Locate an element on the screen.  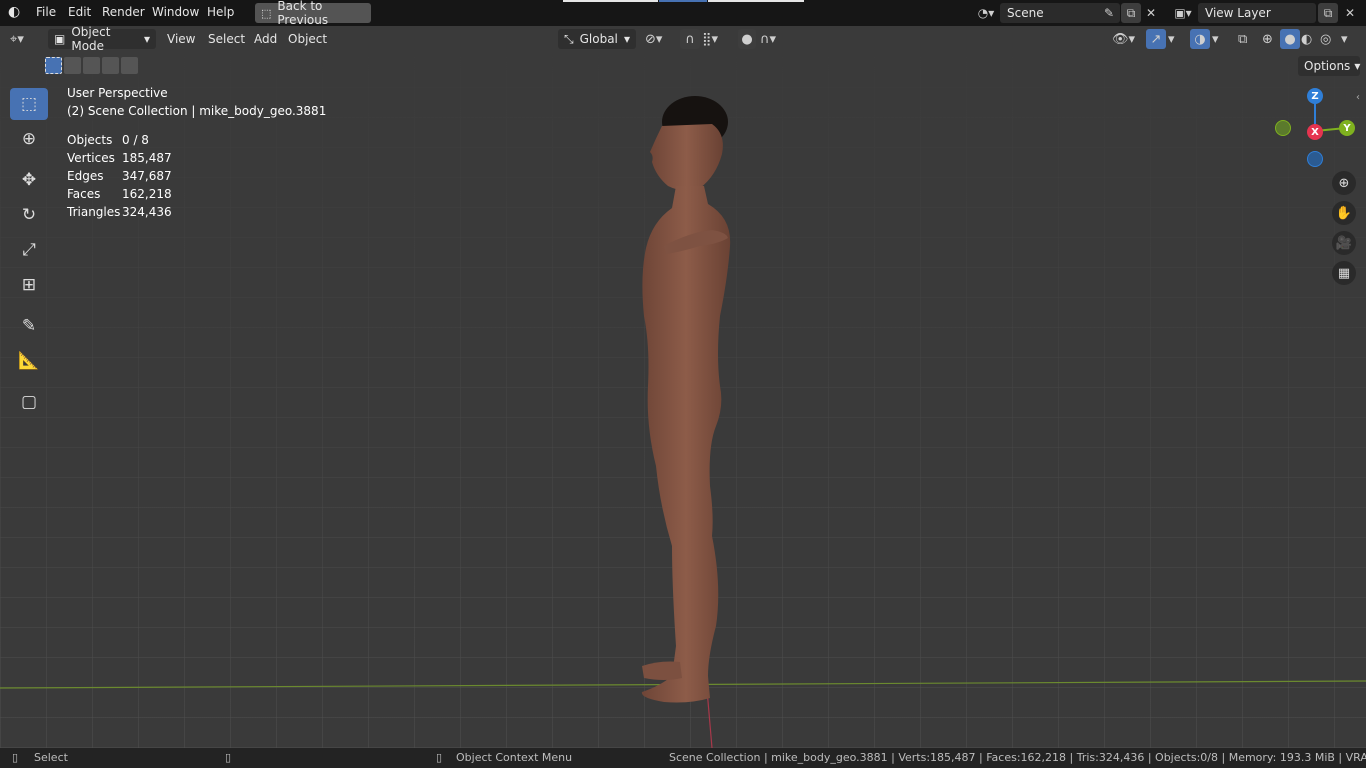
blender-logo-icon: ◐ is located at coordinates (14, 12).